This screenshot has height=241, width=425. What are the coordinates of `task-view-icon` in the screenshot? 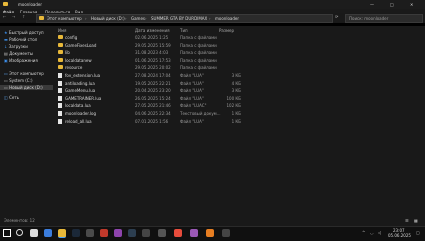 It's located at (34, 233).